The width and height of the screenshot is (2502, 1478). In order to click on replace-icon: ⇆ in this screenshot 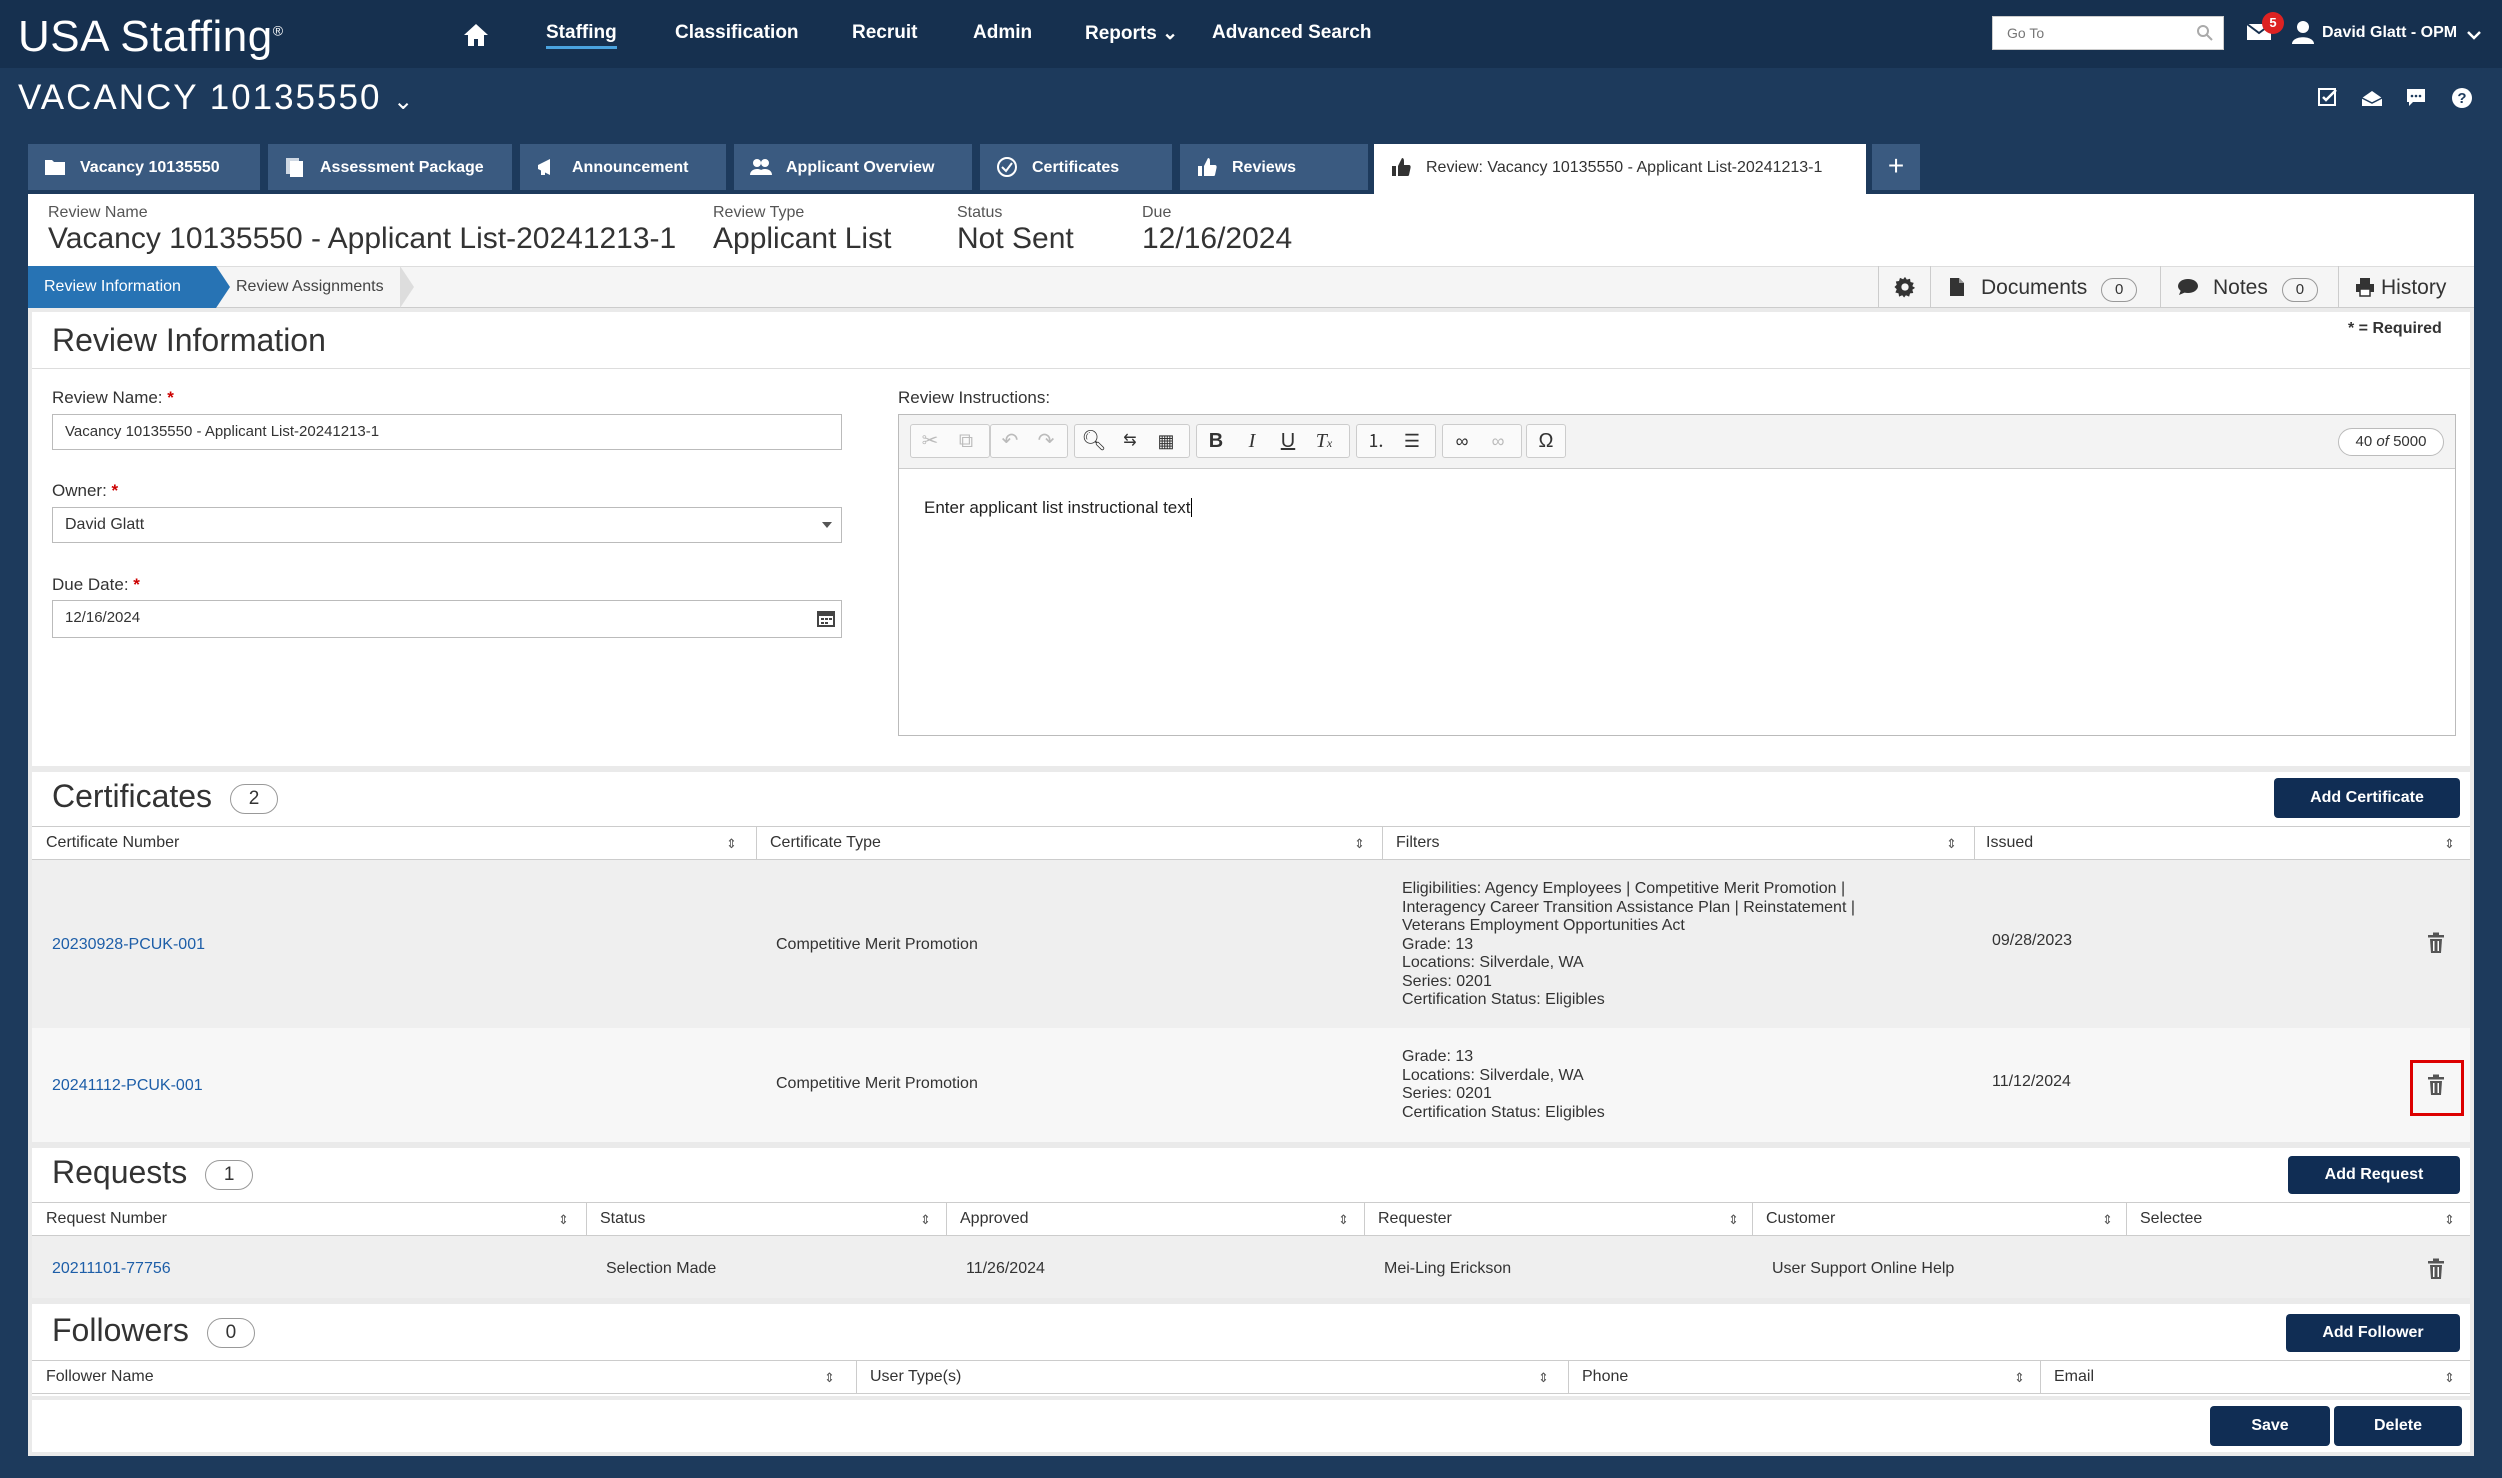, I will do `click(1130, 441)`.